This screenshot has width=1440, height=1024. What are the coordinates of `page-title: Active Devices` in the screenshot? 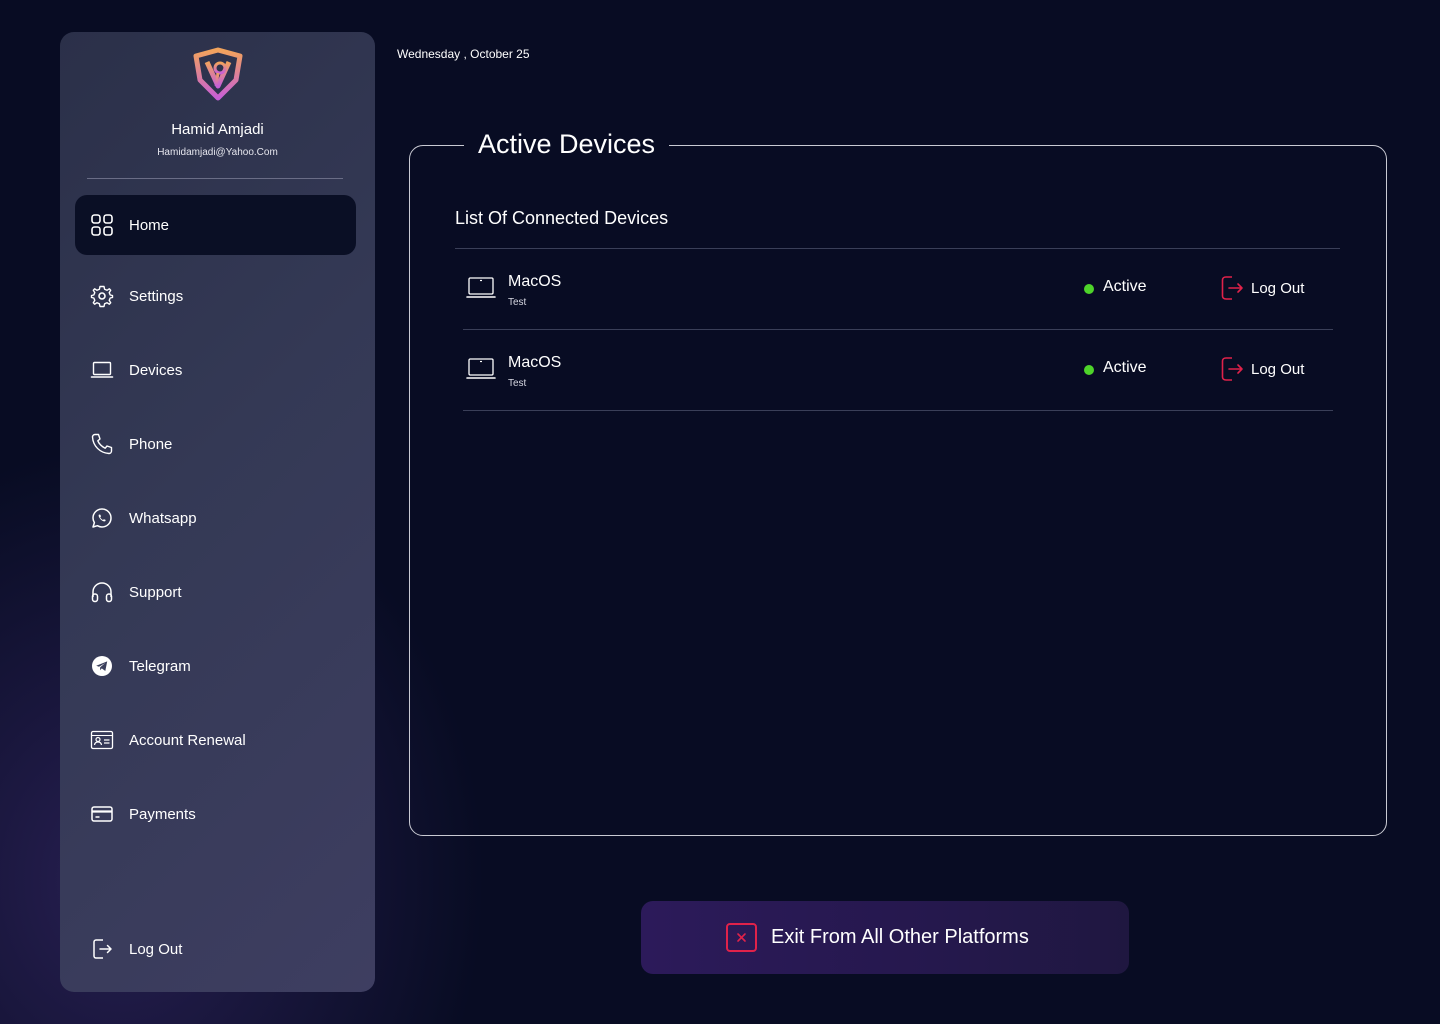 It's located at (567, 143).